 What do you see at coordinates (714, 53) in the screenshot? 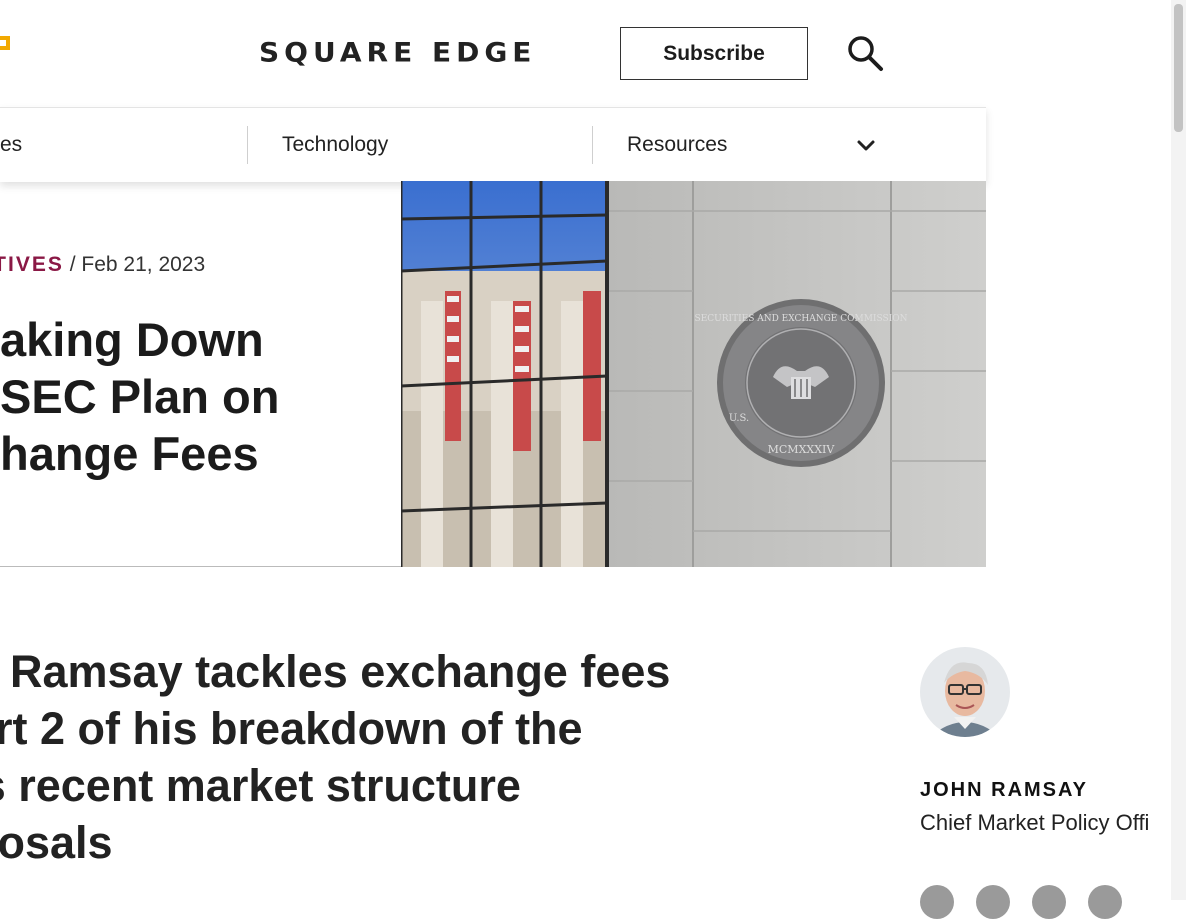
I see `subscribe-button: Subscribe` at bounding box center [714, 53].